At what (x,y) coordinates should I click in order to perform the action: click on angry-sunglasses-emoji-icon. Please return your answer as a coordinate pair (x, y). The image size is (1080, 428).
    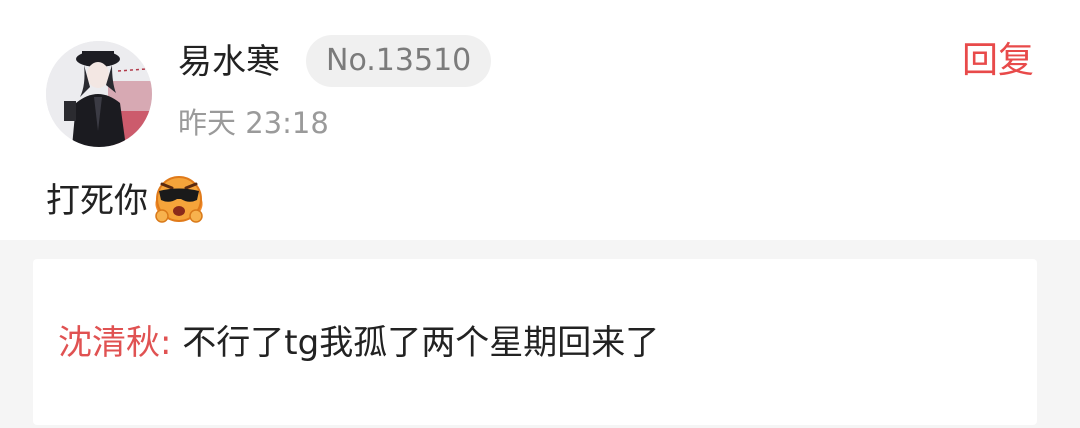
    Looking at the image, I should click on (179, 199).